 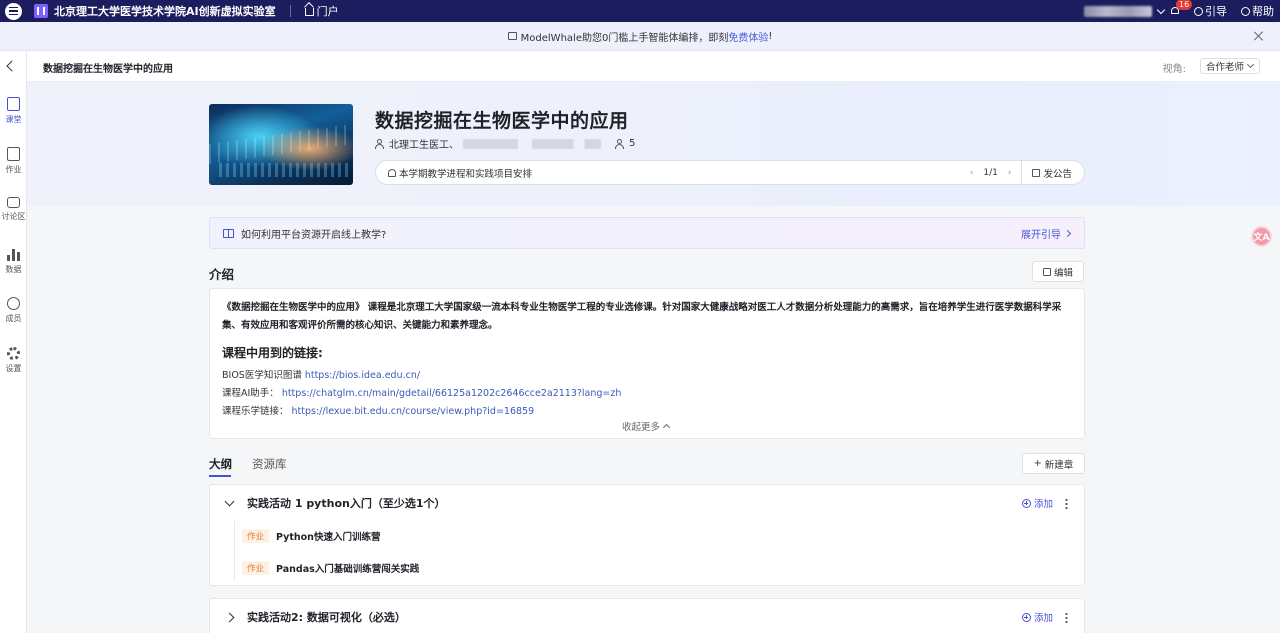 I want to click on chapter-header: 实践活动2: 数据可视化（必选） 添加, so click(x=647, y=616).